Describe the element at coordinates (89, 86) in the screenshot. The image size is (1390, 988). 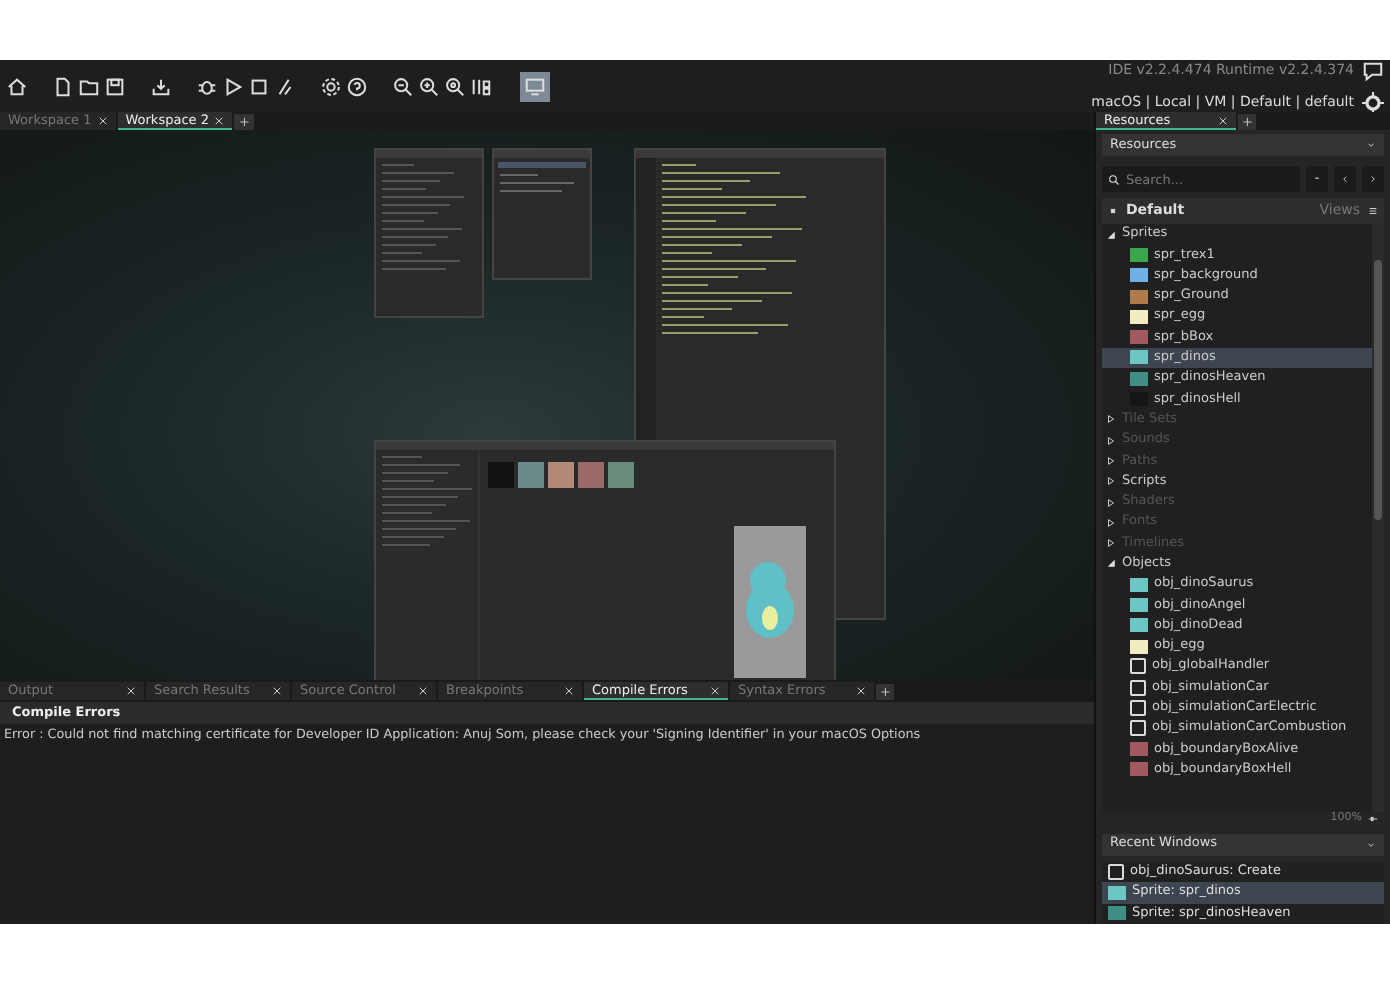
I see `folder-icon` at that location.